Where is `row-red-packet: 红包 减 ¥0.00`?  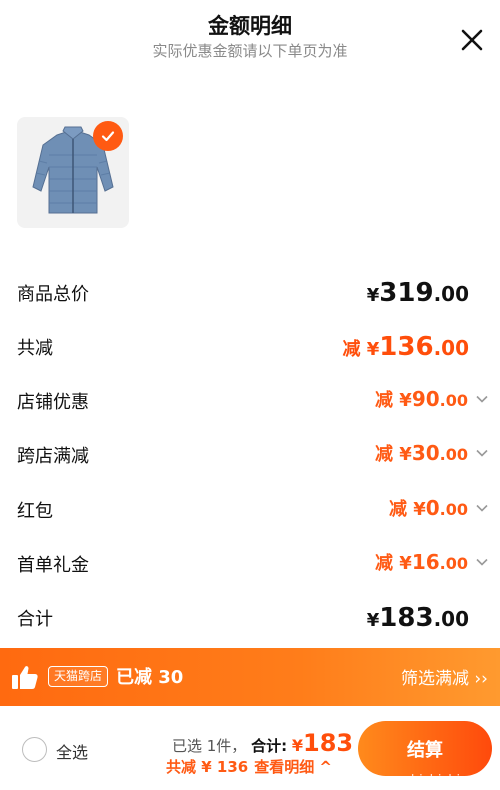 row-red-packet: 红包 减 ¥0.00 is located at coordinates (250, 509).